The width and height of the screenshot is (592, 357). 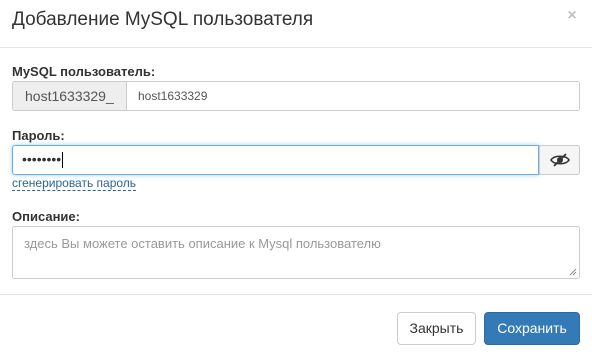 I want to click on toggle-password-visibility-button, so click(x=559, y=160).